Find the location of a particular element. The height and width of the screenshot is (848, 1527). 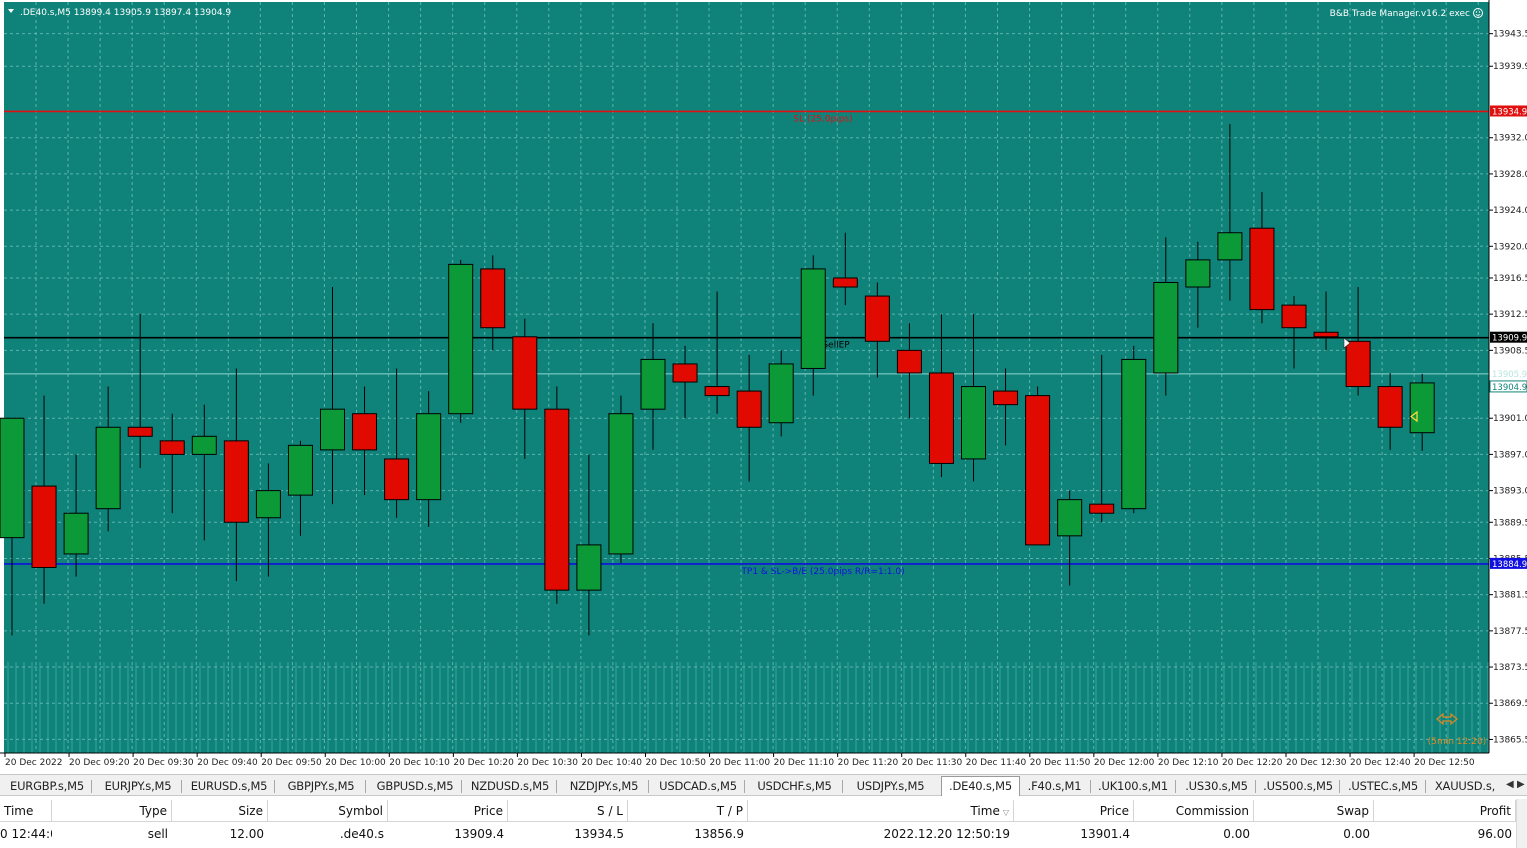

col-header-close-price: Price is located at coordinates (1074, 811).